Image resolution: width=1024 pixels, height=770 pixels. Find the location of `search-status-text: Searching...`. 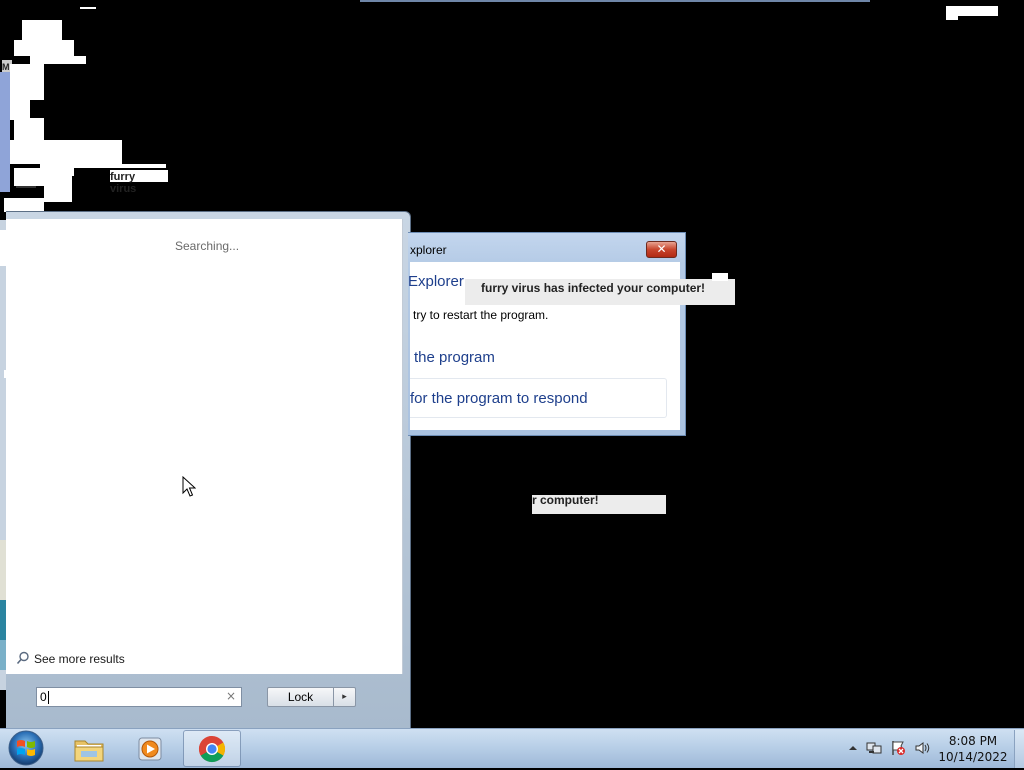

search-status-text: Searching... is located at coordinates (207, 246).